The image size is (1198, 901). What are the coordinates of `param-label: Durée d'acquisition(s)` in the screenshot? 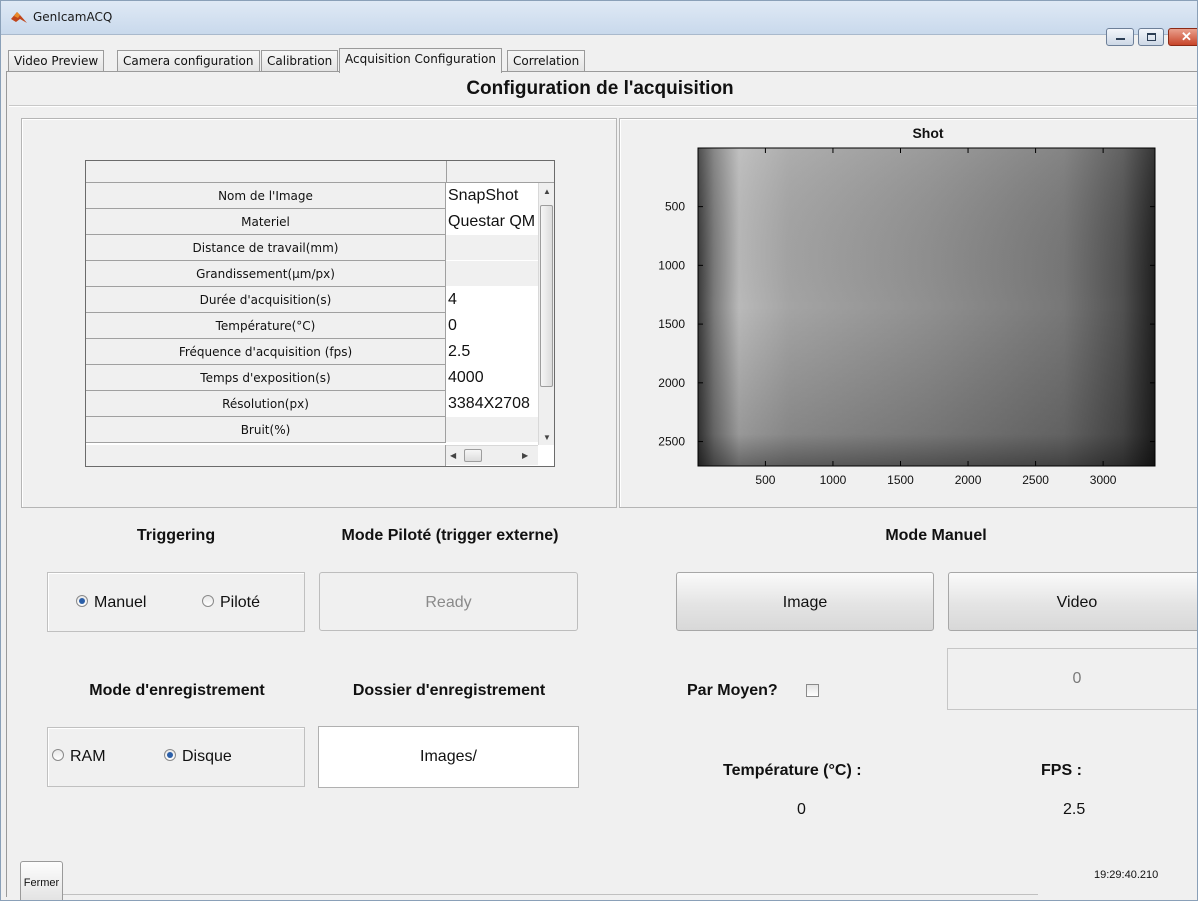 It's located at (266, 300).